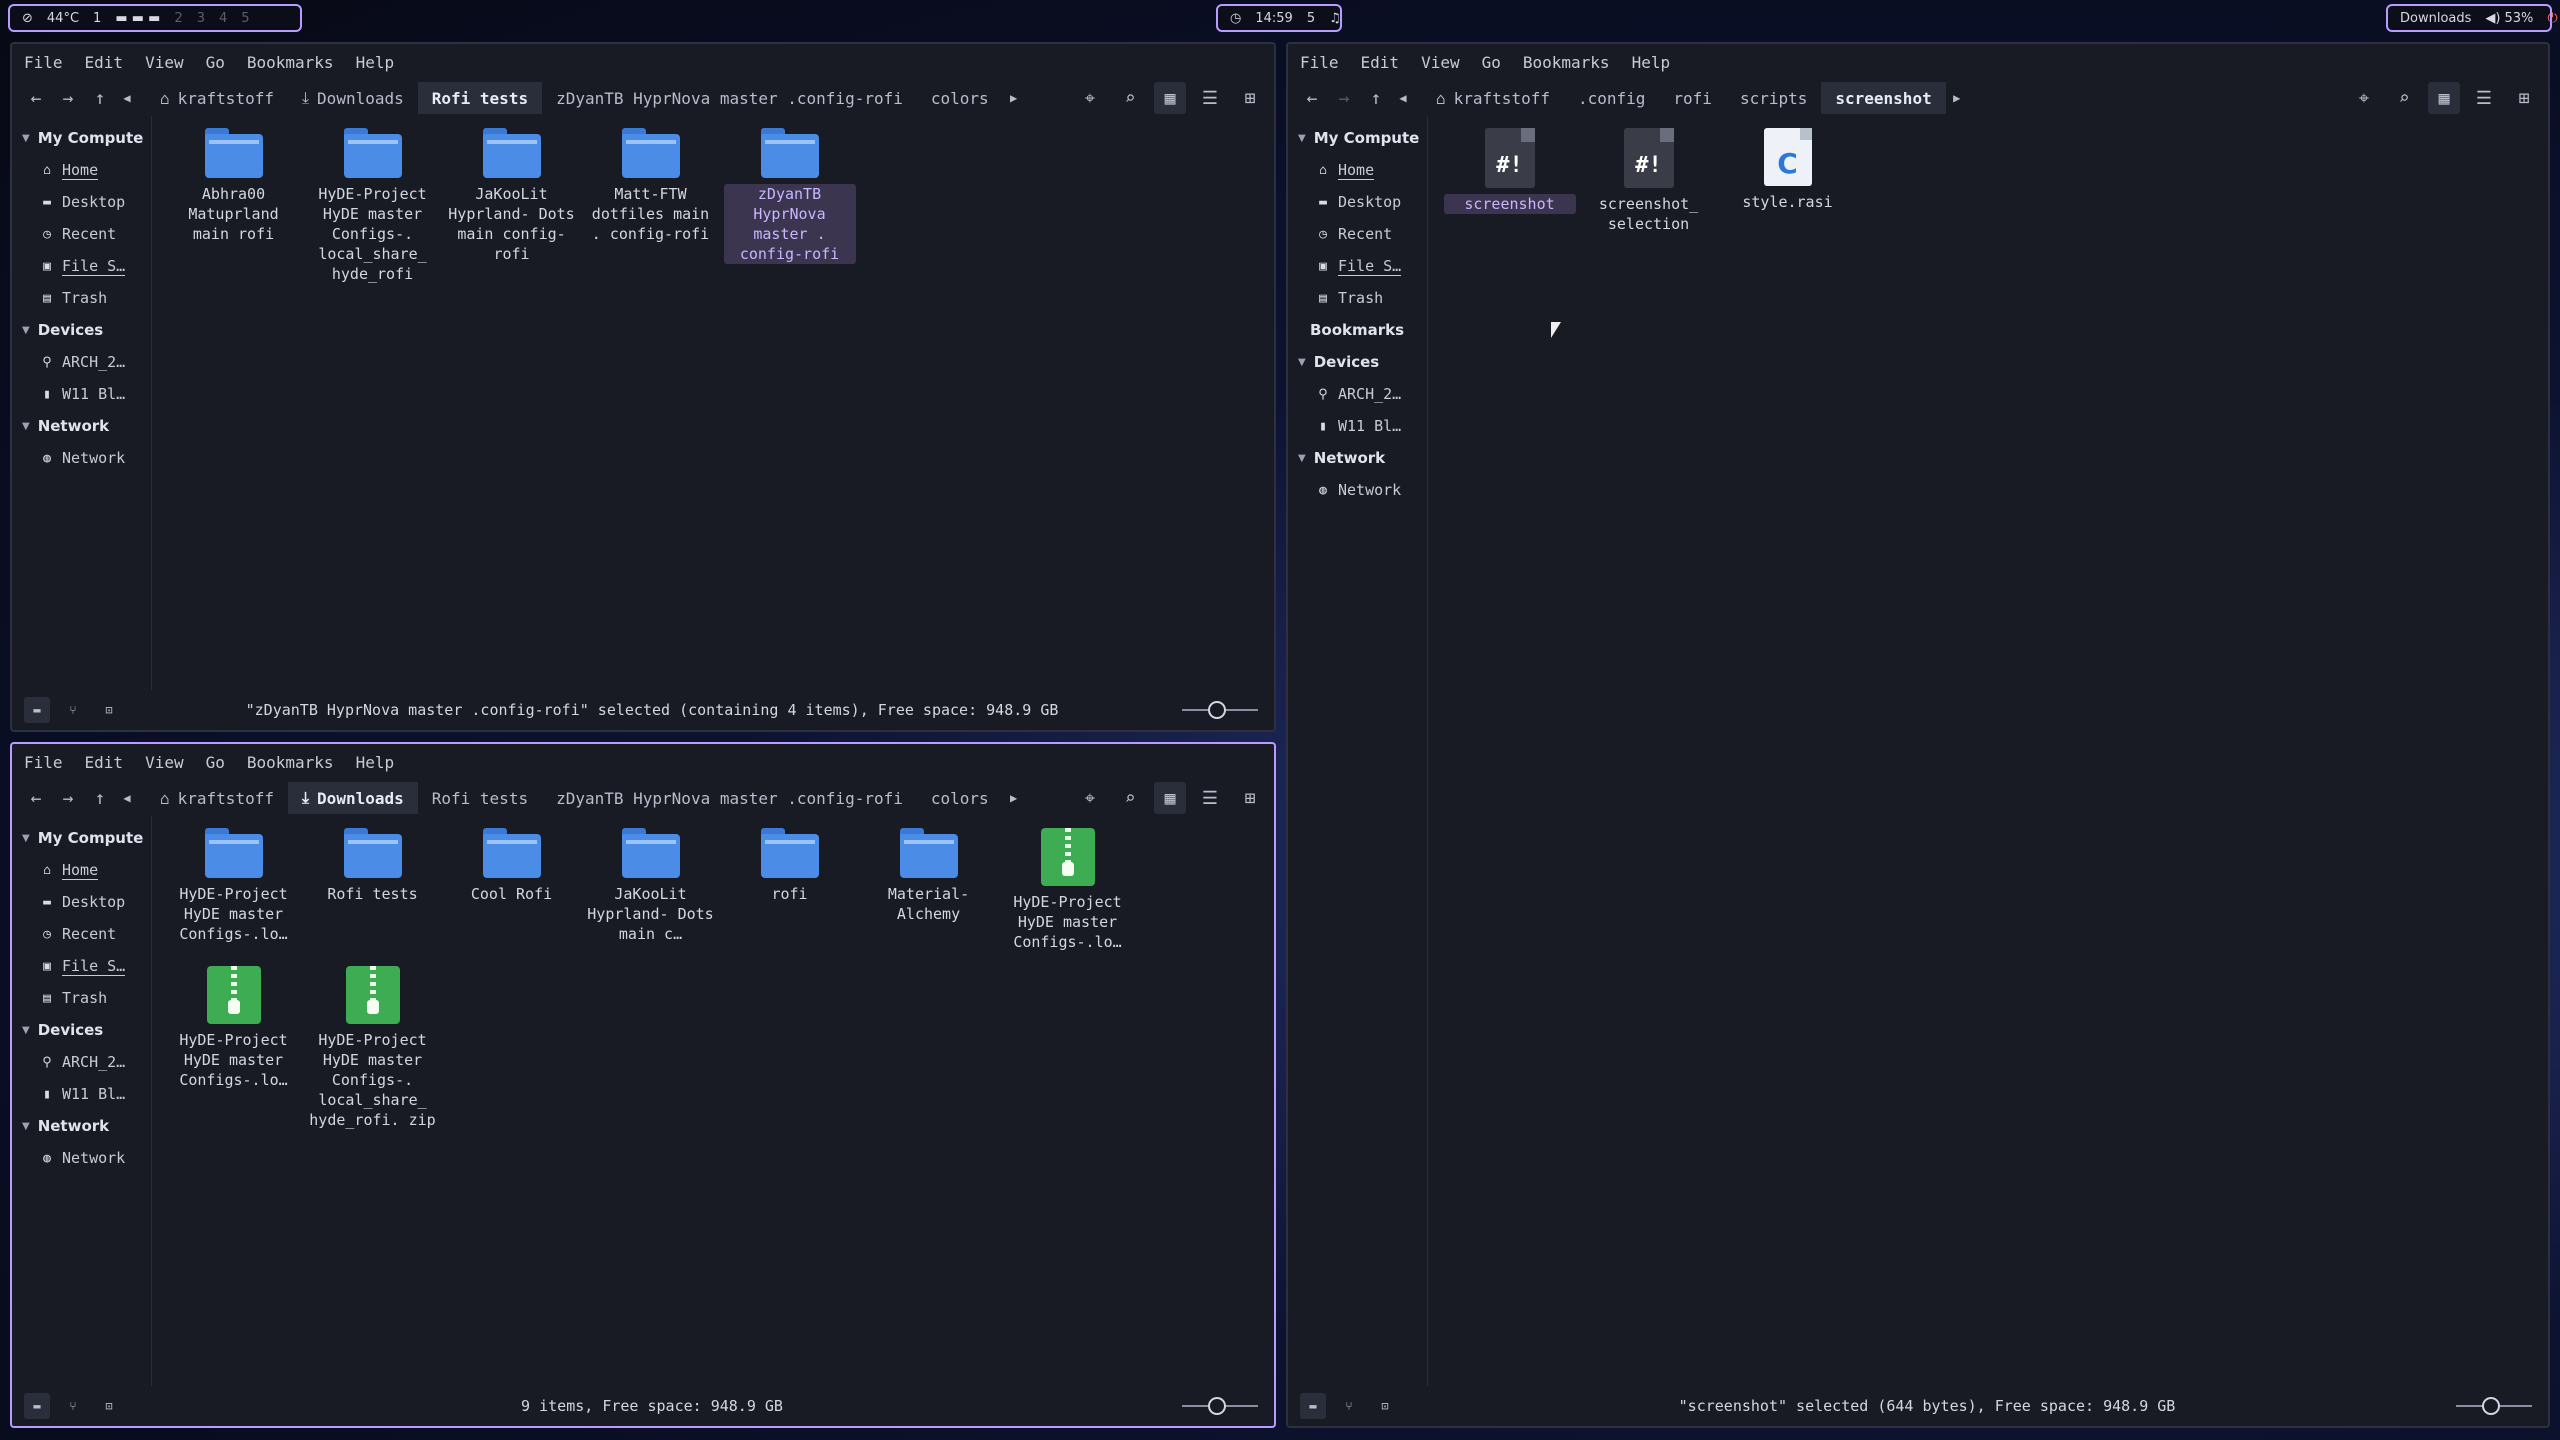 This screenshot has width=2560, height=1440. What do you see at coordinates (1787, 179) in the screenshot?
I see `rasi-file-item: Cstyle.rasi` at bounding box center [1787, 179].